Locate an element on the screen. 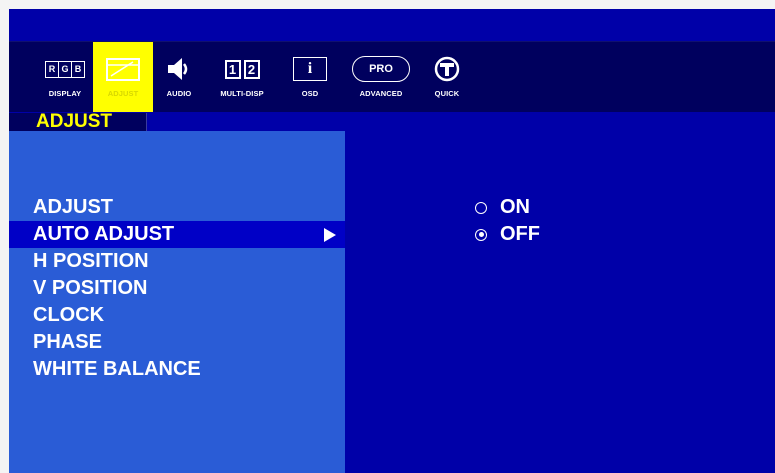 The width and height of the screenshot is (775, 473). tab-advanced: PRO ADVANCED is located at coordinates (381, 77).